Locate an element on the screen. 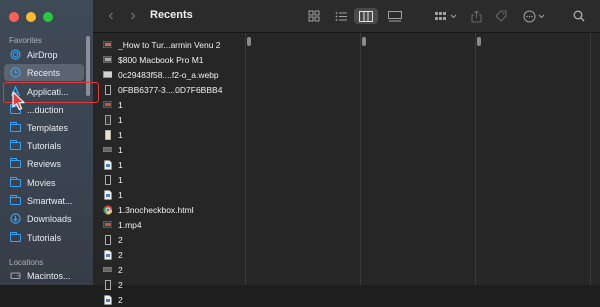 This screenshot has height=307, width=600. downloads-icon is located at coordinates (15, 218).